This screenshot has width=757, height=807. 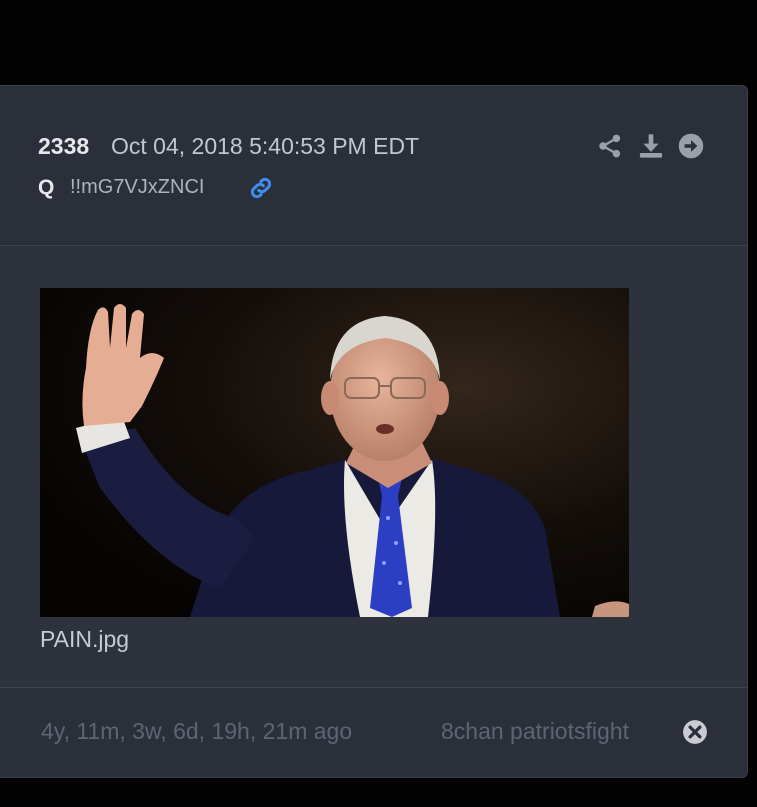 What do you see at coordinates (197, 731) in the screenshot?
I see `post-age: 4y, 11m, 3w, 6d, 19h, 21m ago` at bounding box center [197, 731].